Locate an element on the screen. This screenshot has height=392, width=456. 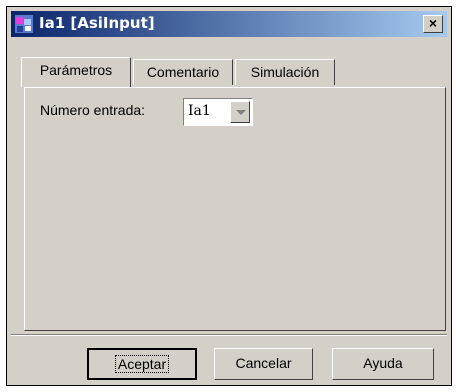
divider is located at coordinates (229, 335).